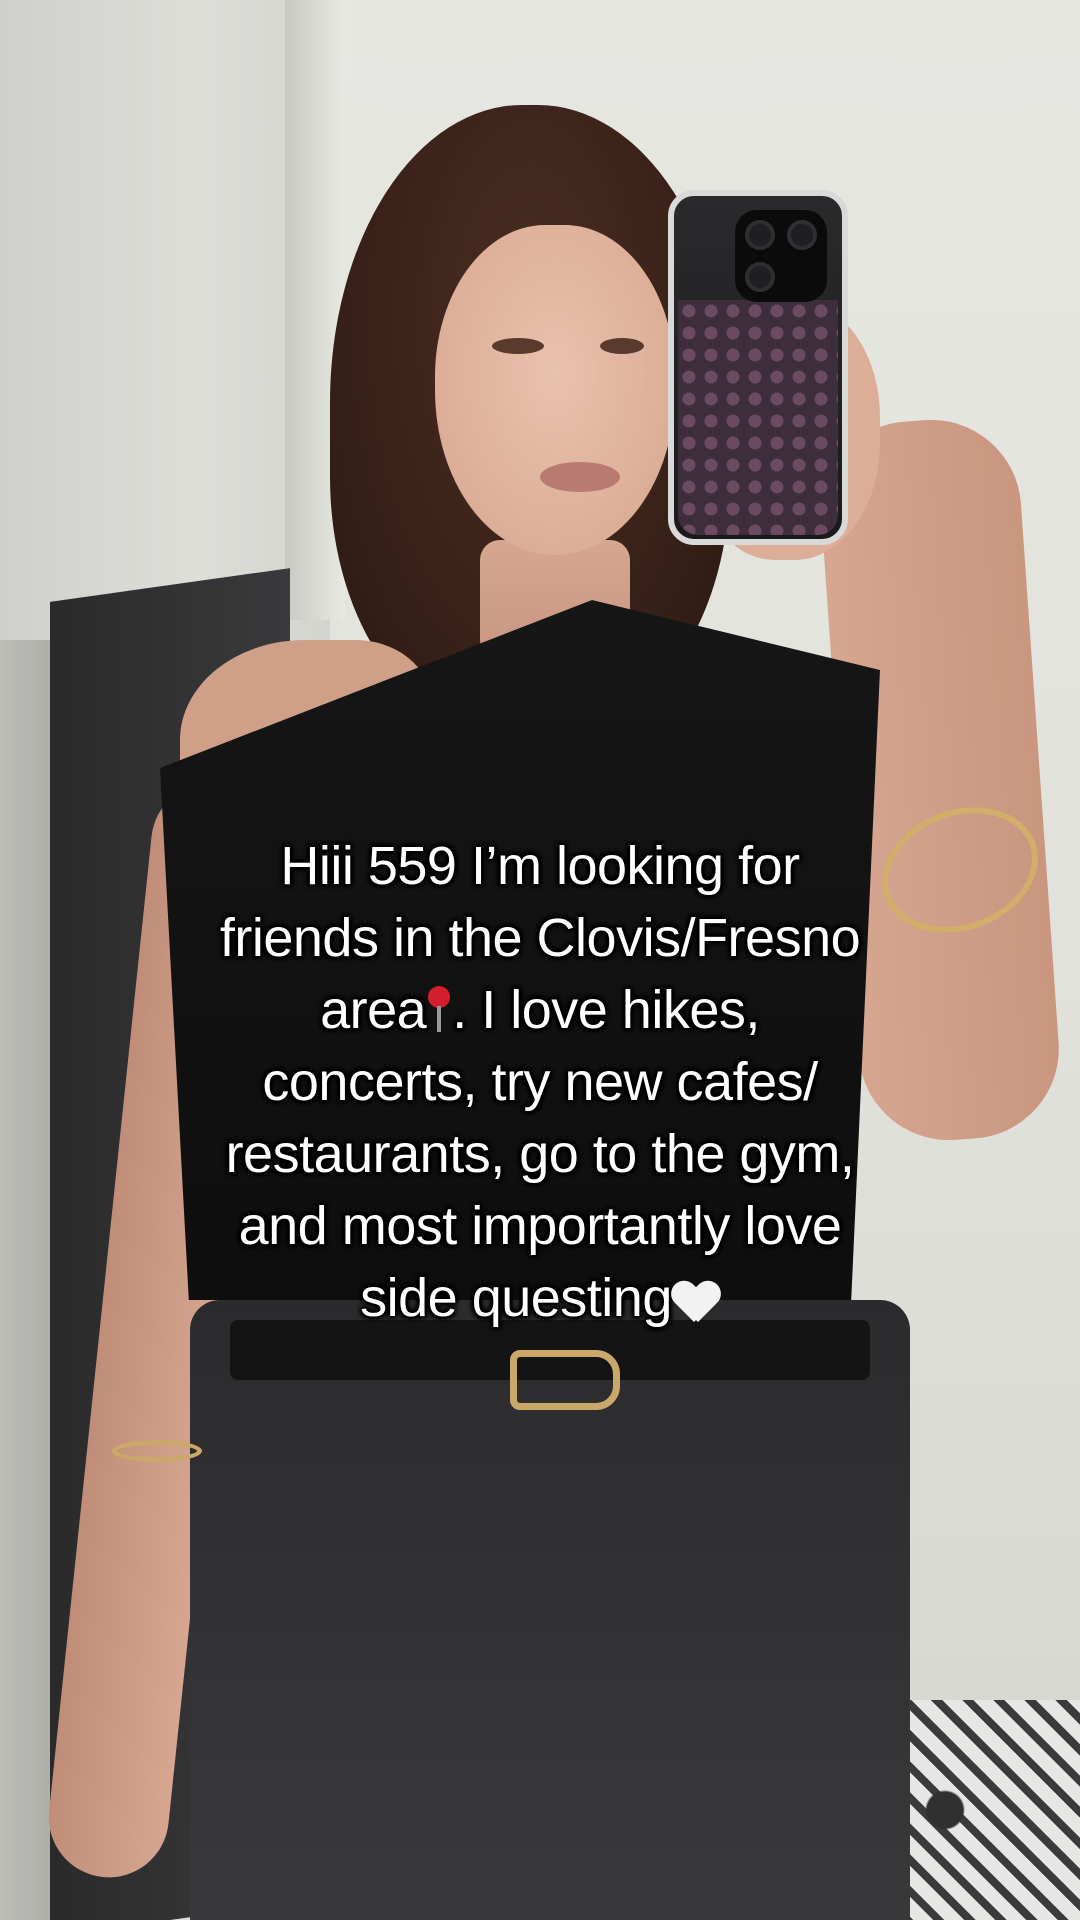 This screenshot has width=1080, height=1920. Describe the element at coordinates (516, 1298) in the screenshot. I see `caption-text: side questing` at that location.